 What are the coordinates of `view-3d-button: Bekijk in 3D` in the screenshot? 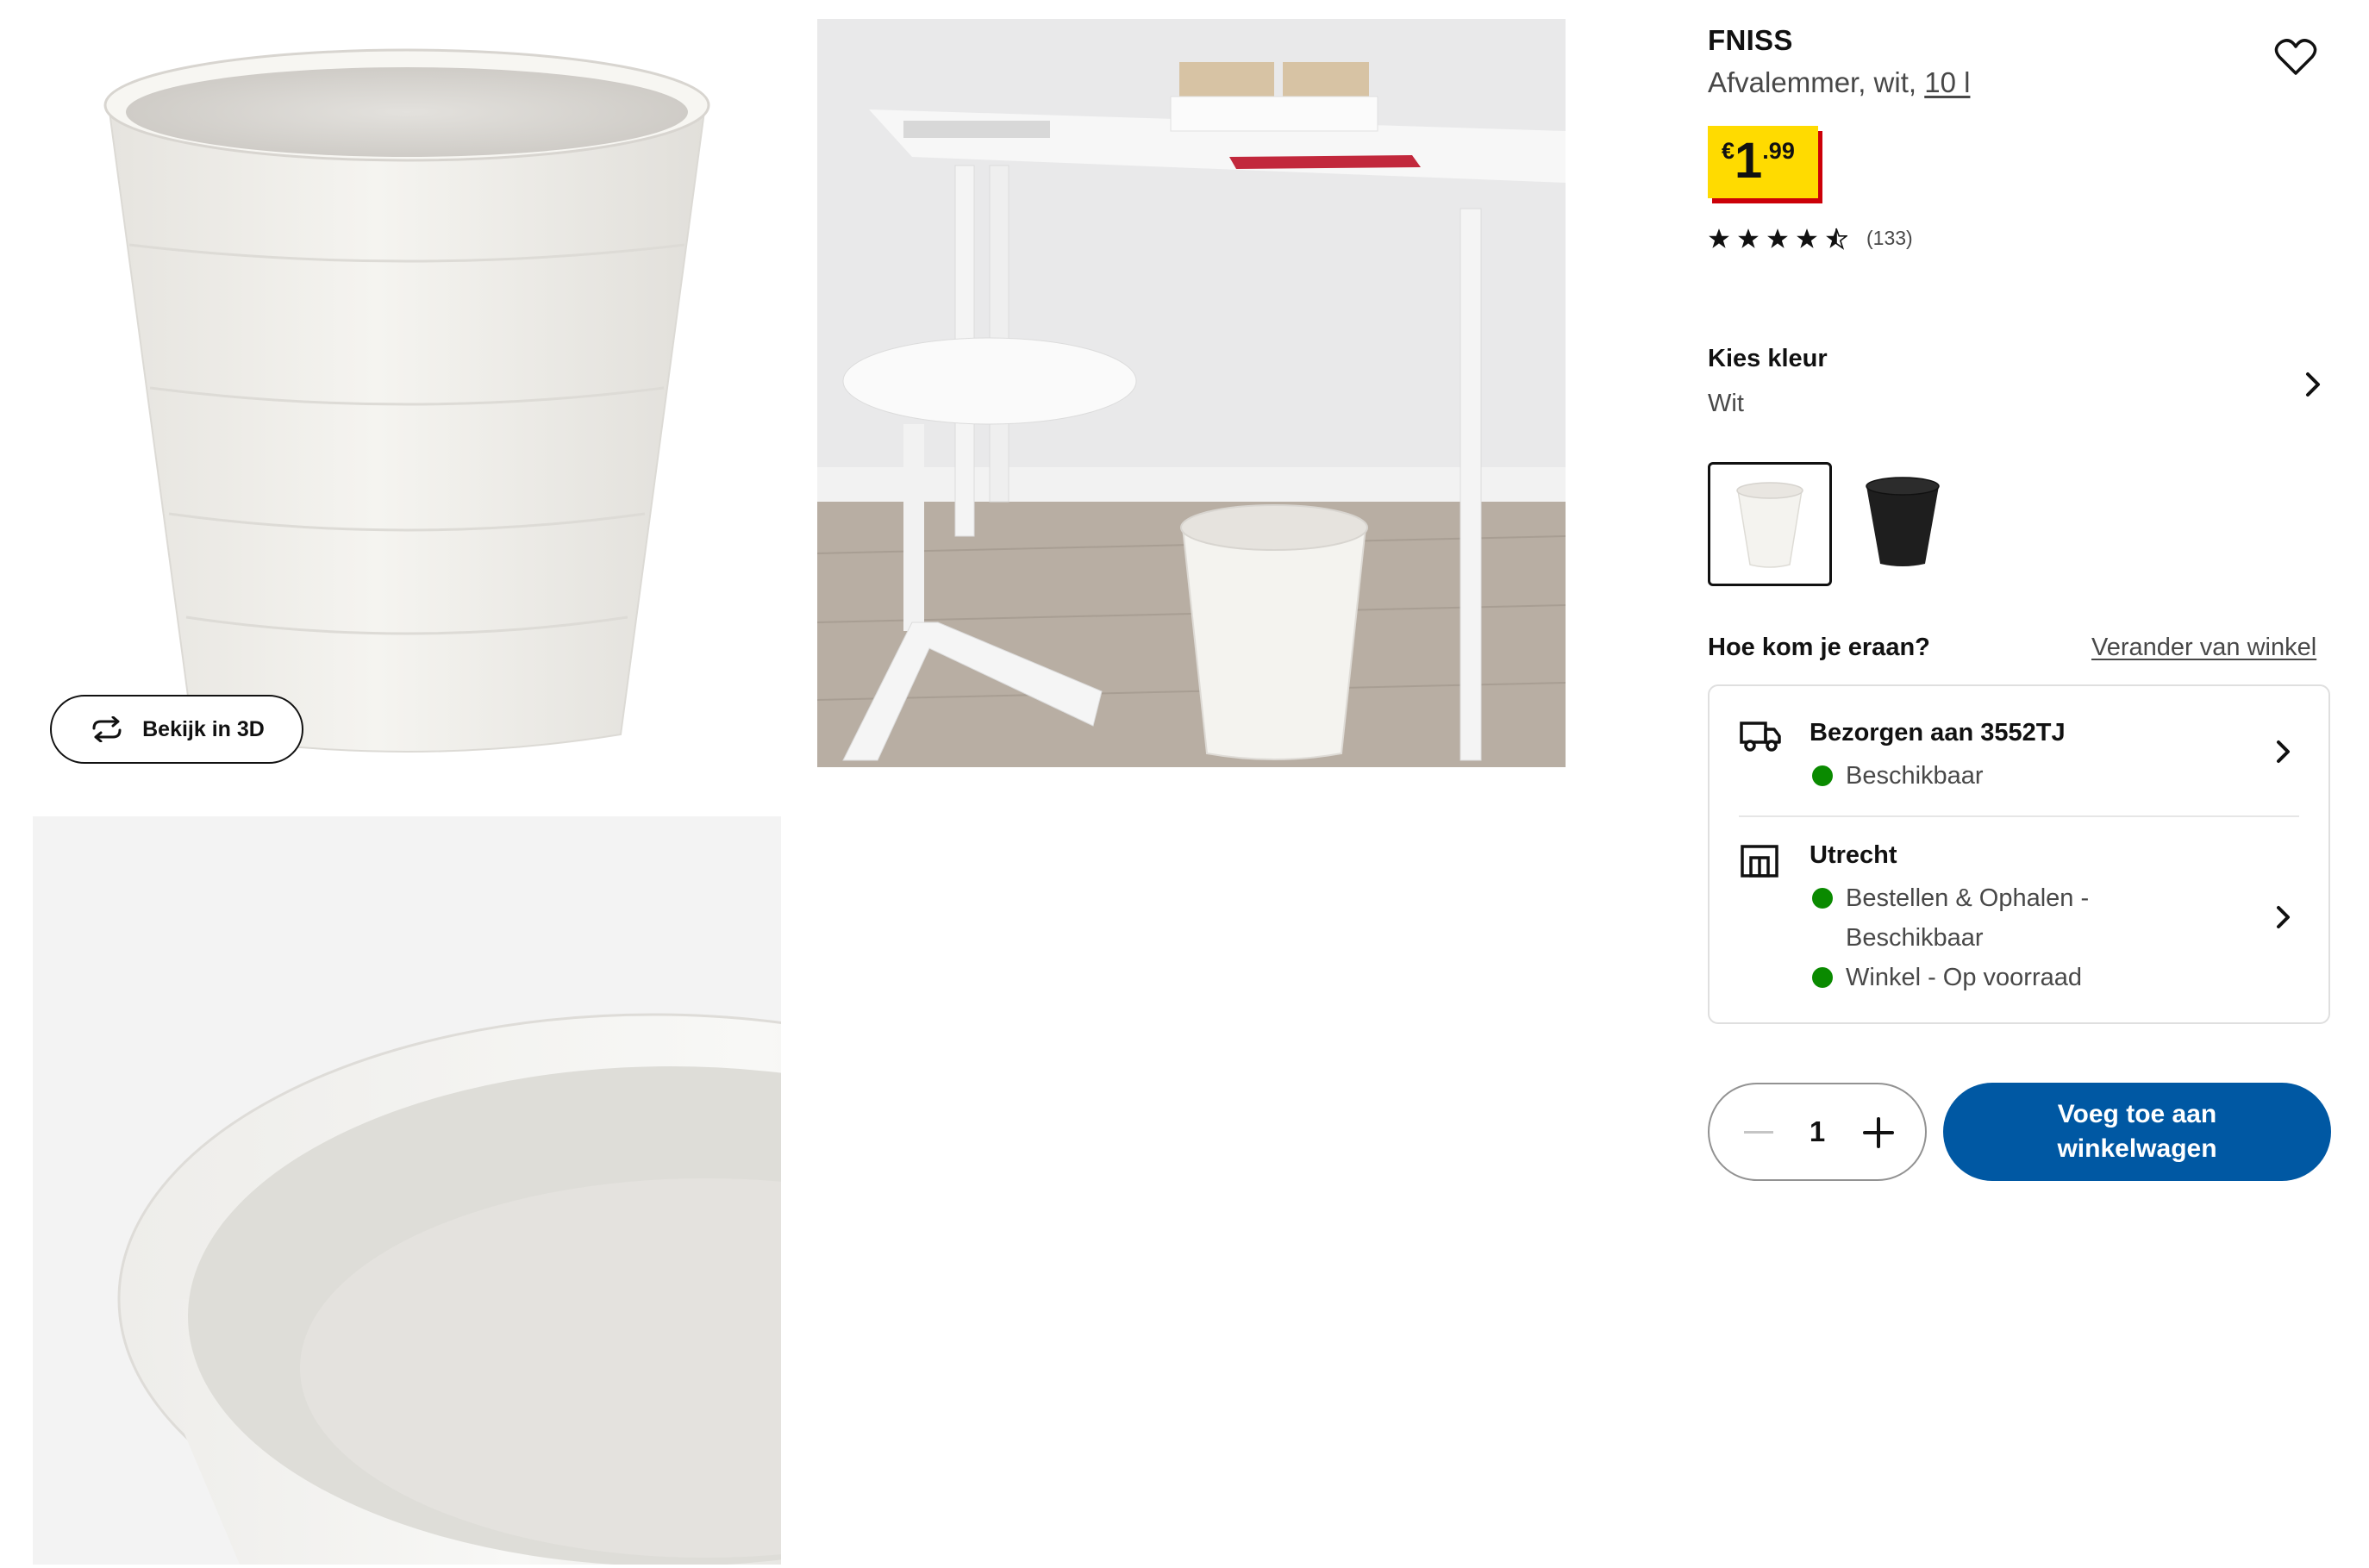 It's located at (176, 729).